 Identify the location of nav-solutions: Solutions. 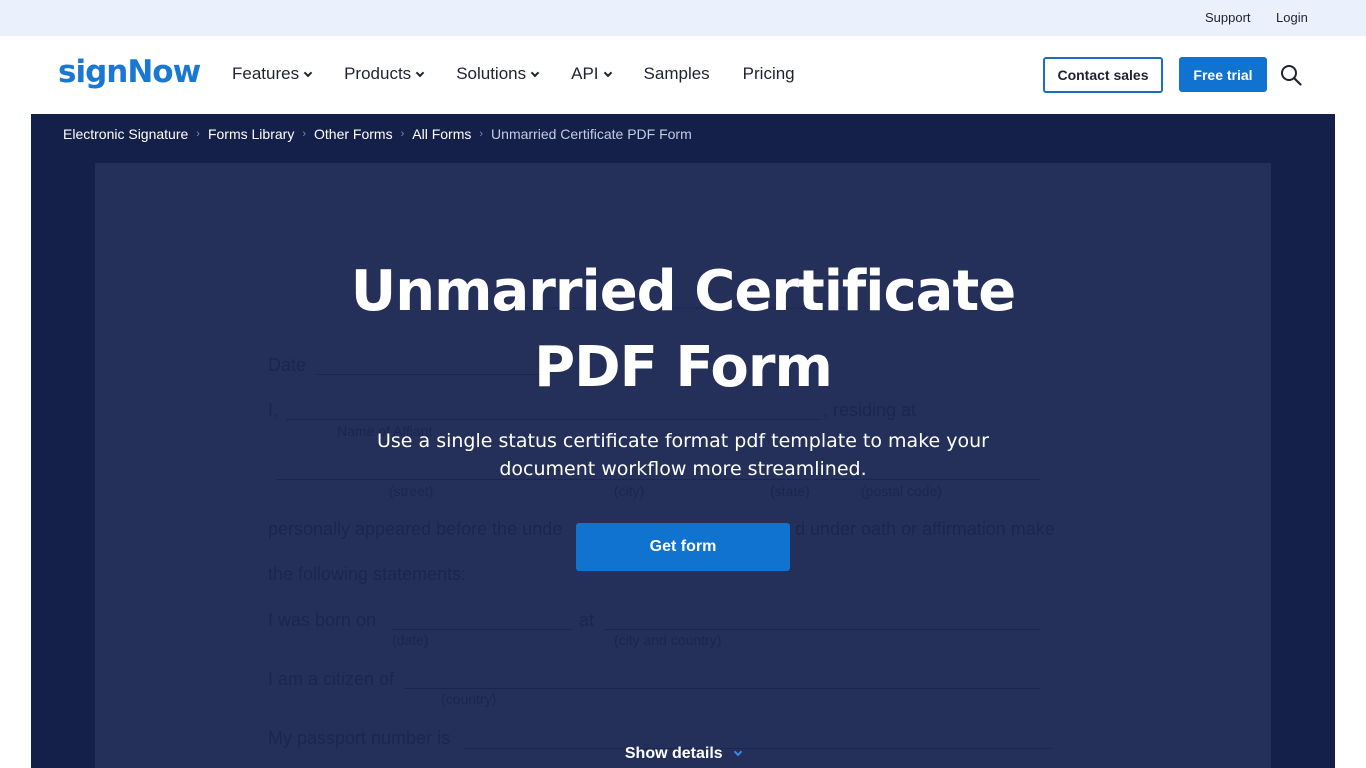
(498, 74).